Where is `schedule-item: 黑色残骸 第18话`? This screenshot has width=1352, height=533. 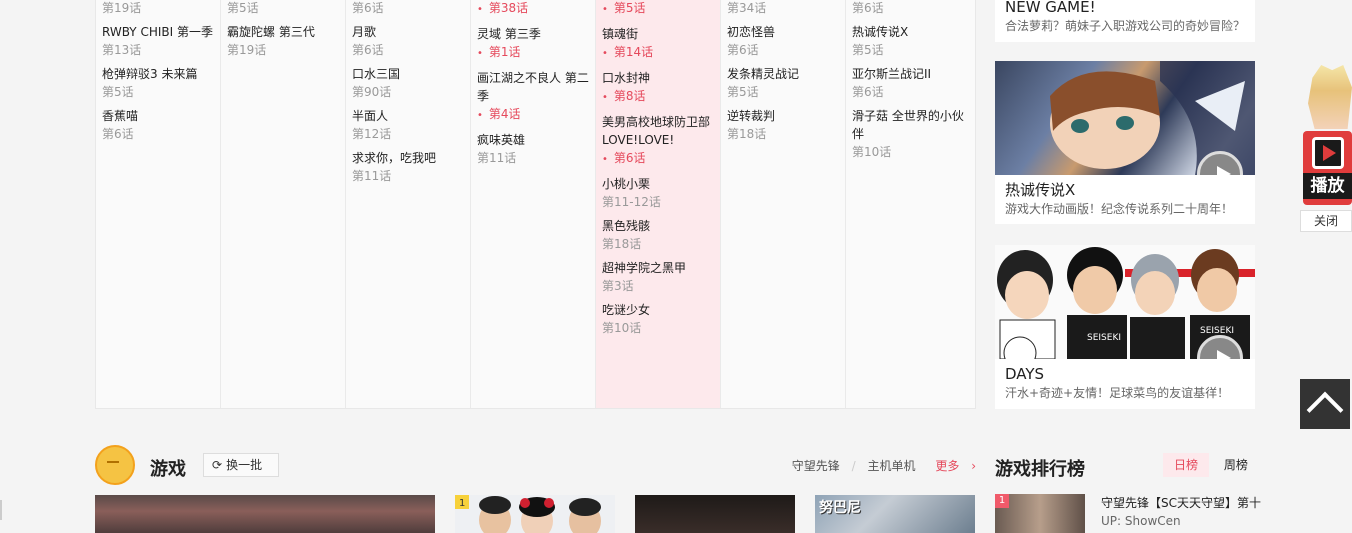
schedule-item: 黑色残骸 第18话 is located at coordinates (658, 235).